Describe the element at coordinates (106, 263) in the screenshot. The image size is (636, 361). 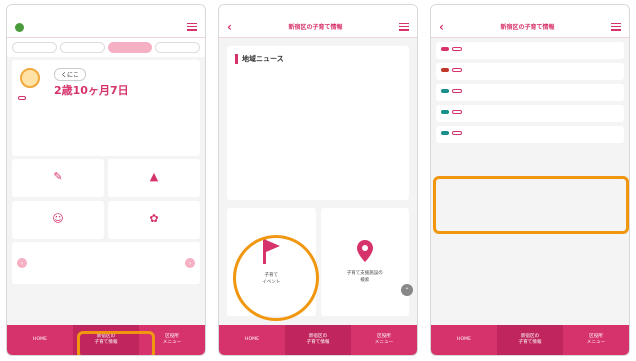
I see `promo-banner: ‹ ›` at that location.